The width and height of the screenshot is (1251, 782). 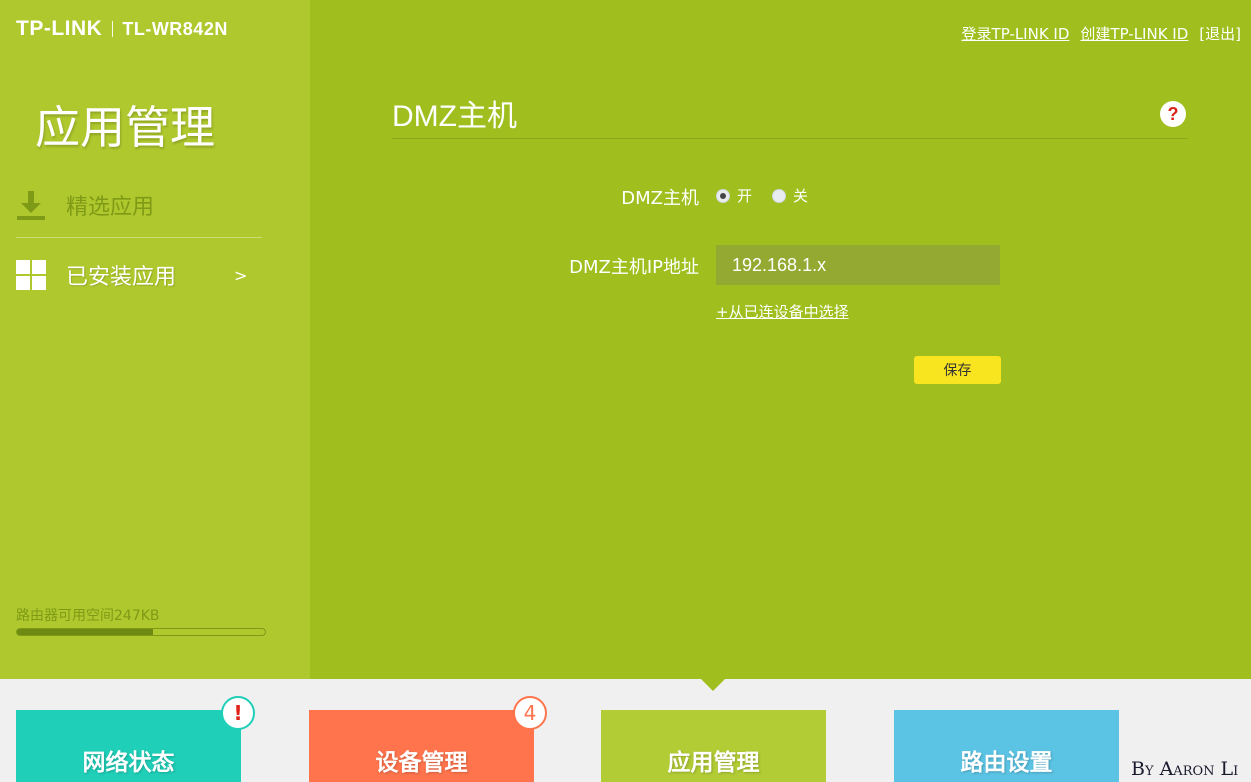 I want to click on help-icon: ?, so click(x=1173, y=114).